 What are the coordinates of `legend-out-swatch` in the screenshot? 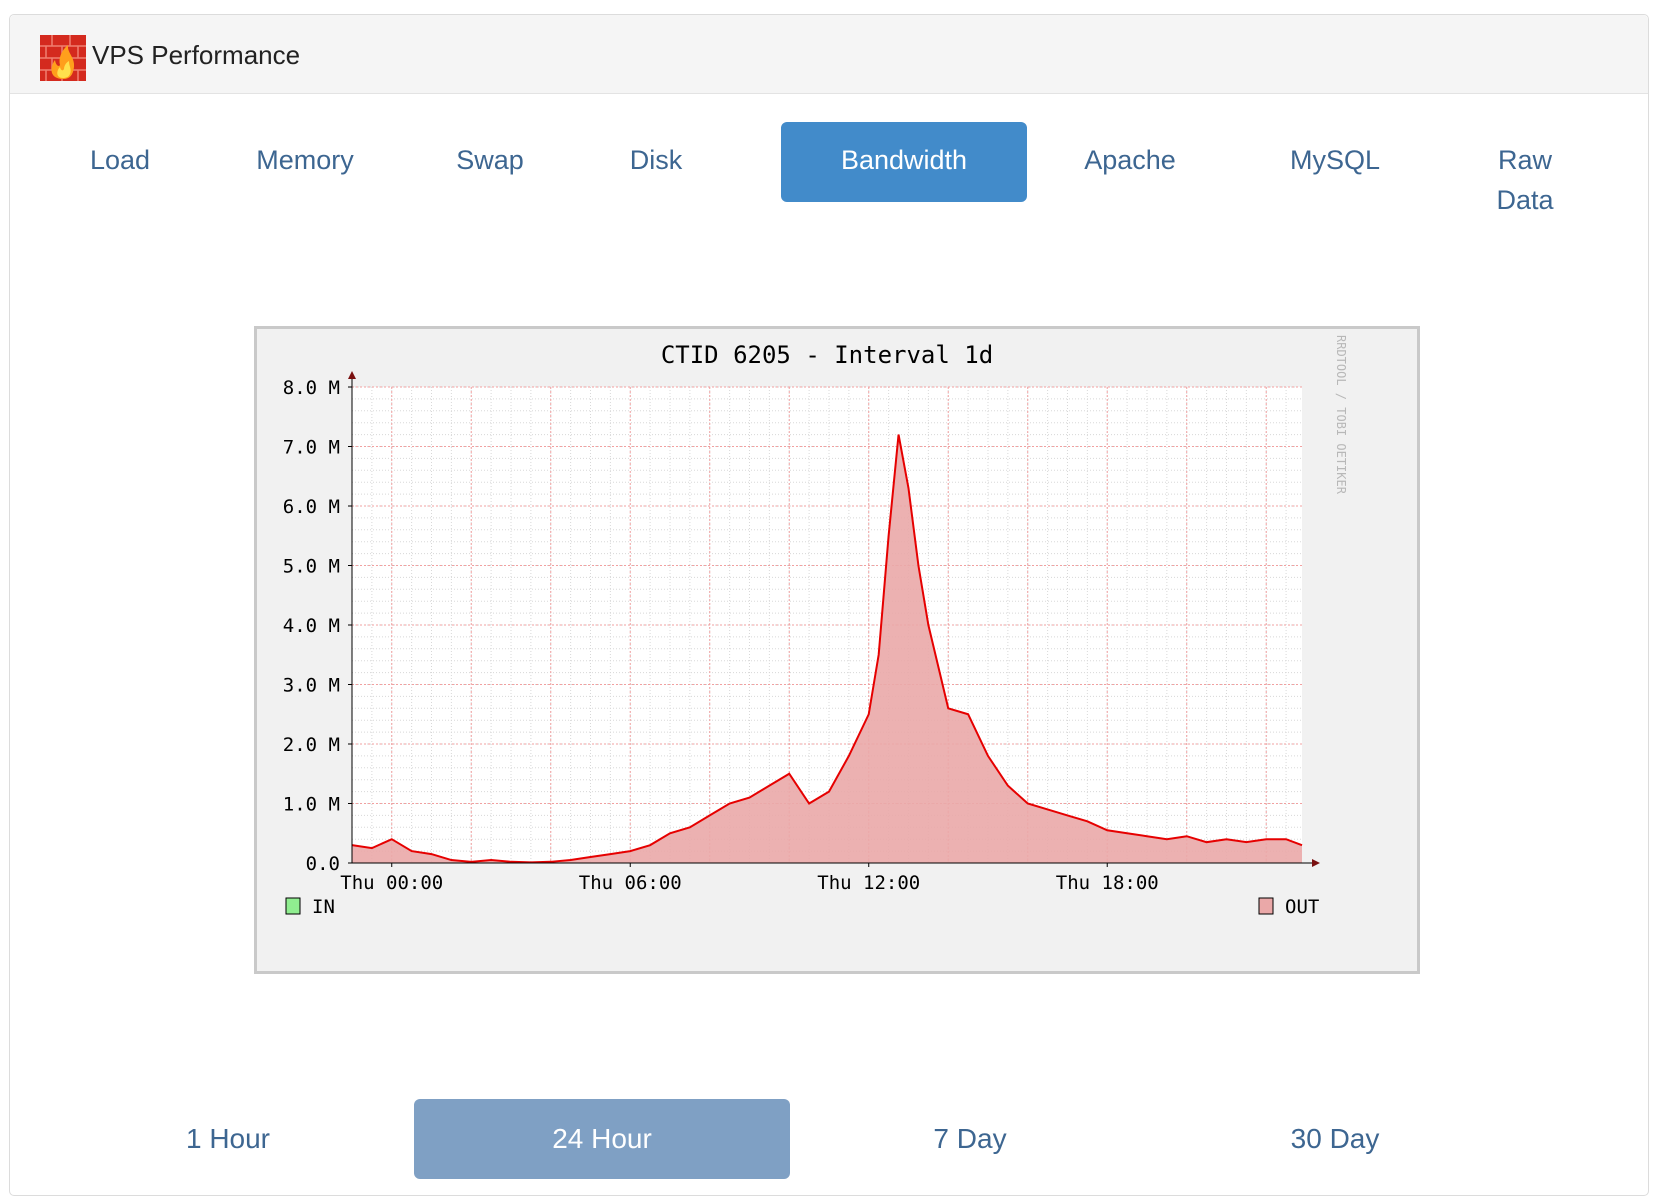 It's located at (1266, 906).